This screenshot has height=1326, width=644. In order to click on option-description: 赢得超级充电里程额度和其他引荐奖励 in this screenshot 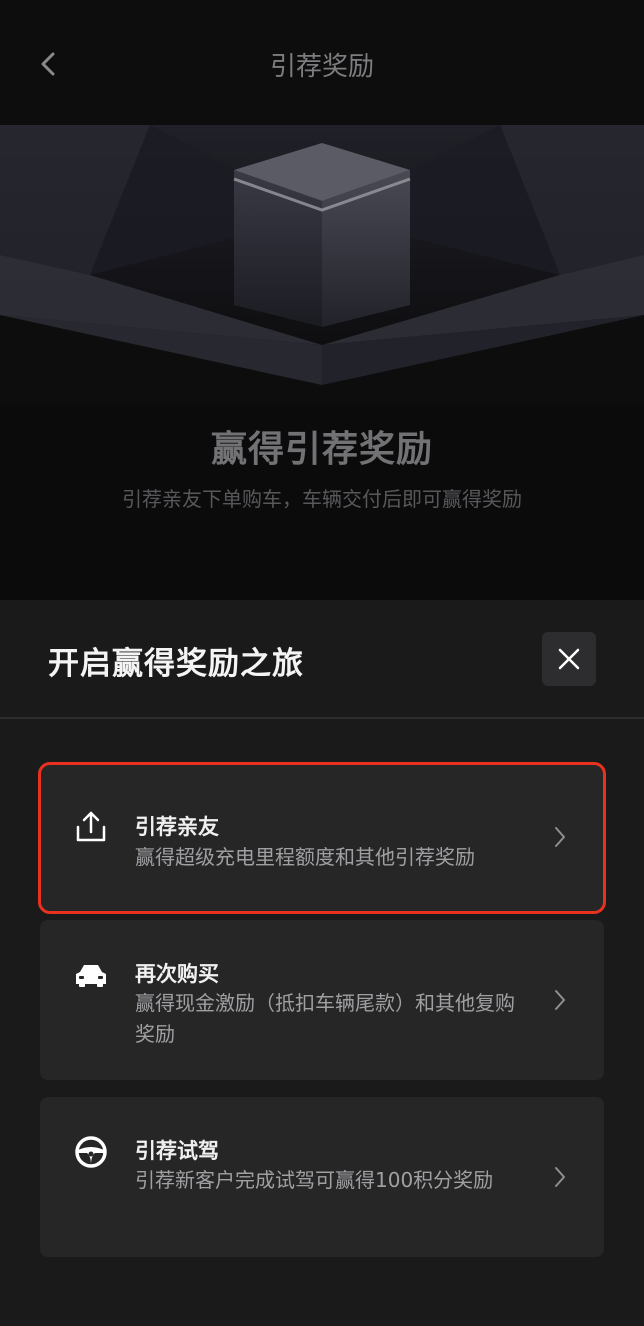, I will do `click(305, 857)`.